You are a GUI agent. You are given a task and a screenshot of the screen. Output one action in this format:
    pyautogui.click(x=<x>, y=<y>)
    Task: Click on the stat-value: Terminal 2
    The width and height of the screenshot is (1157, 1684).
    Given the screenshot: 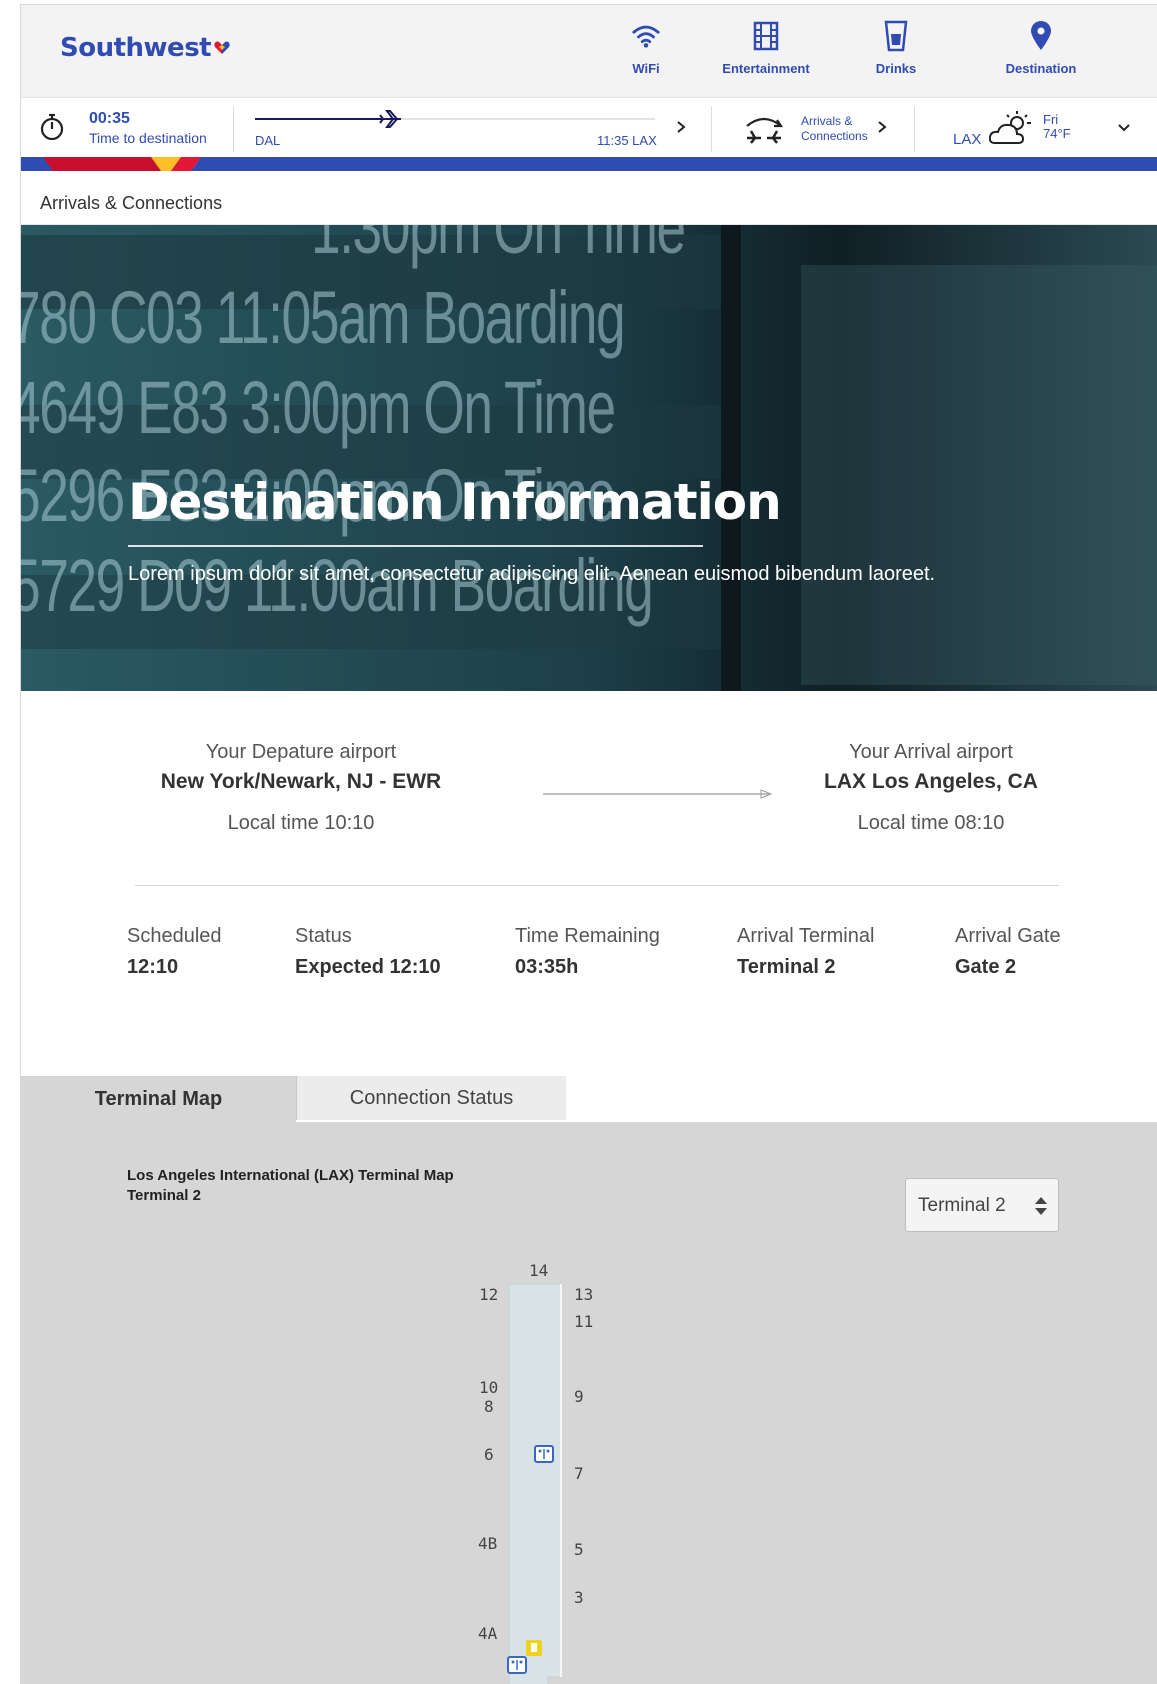 What is the action you would take?
    pyautogui.click(x=786, y=967)
    